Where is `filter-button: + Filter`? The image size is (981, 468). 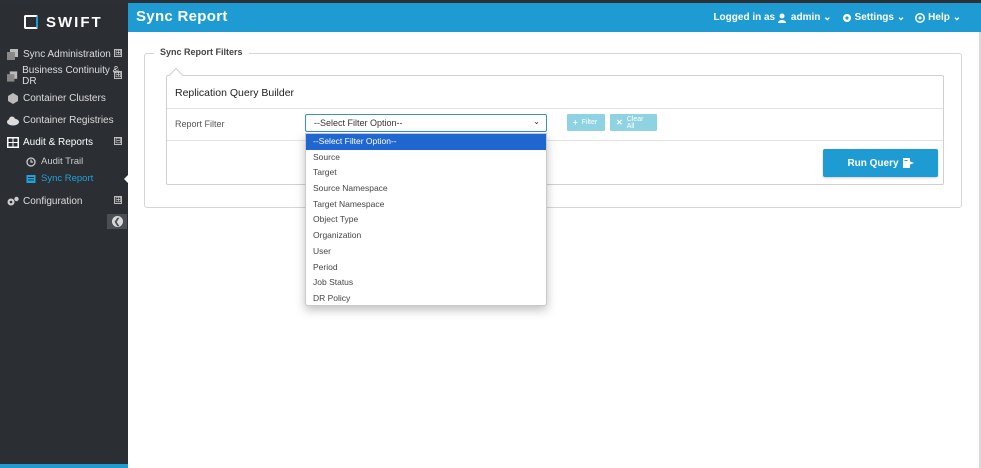
filter-button: + Filter is located at coordinates (586, 122).